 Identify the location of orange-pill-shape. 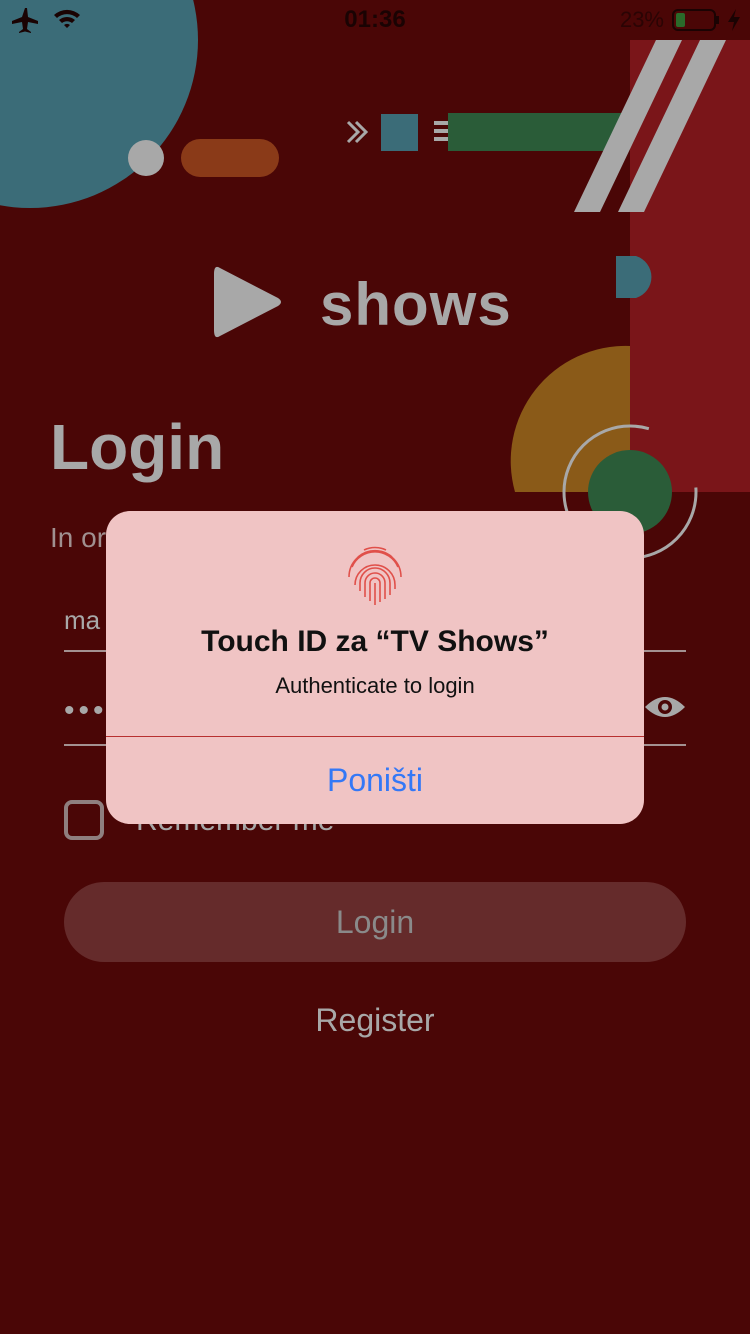
(230, 158).